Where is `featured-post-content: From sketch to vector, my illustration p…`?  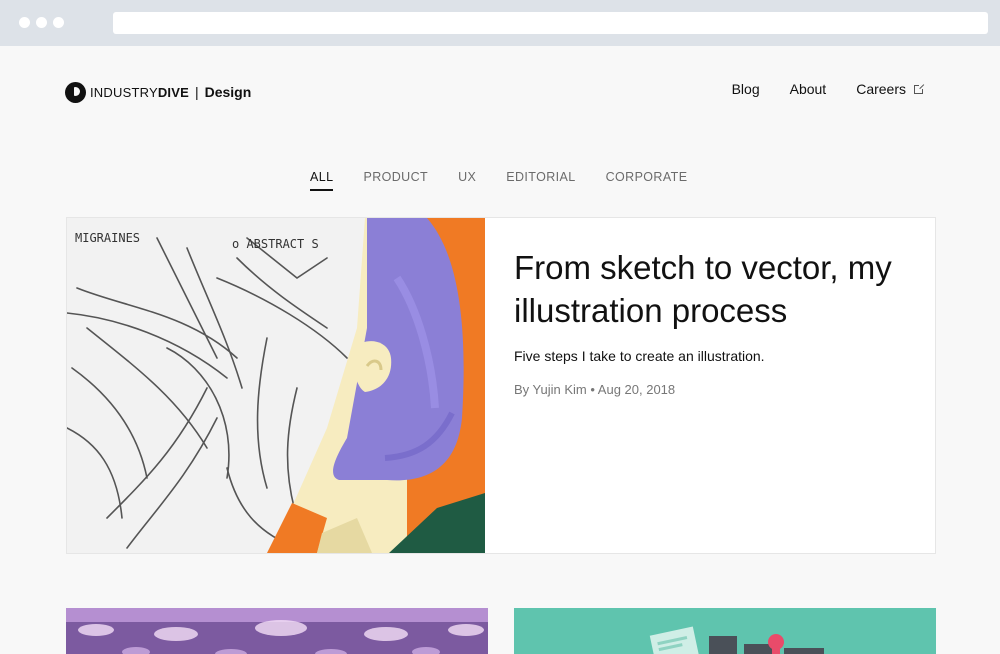 featured-post-content: From sketch to vector, my illustration p… is located at coordinates (714, 321).